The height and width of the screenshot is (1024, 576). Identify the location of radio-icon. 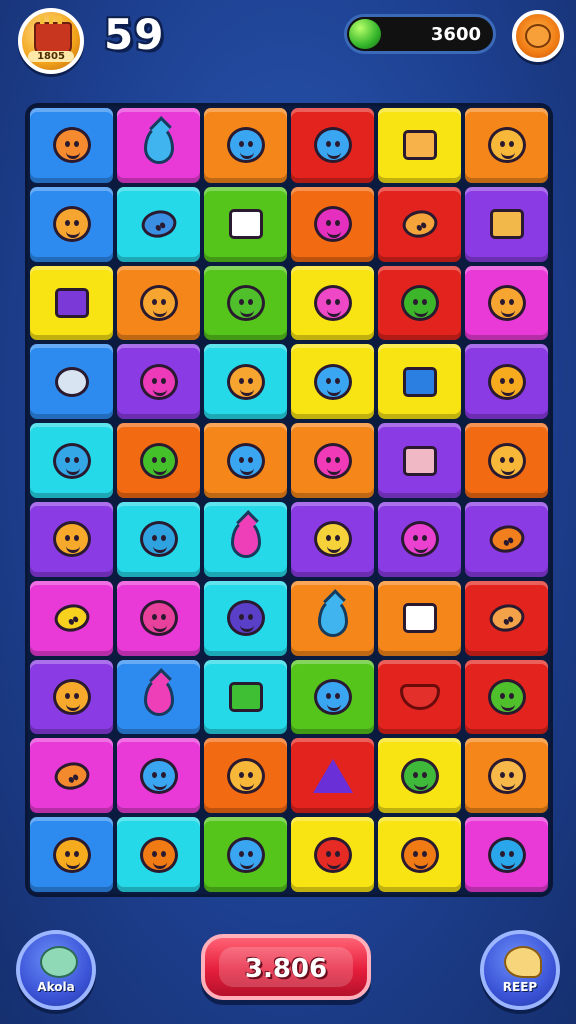
(419, 381).